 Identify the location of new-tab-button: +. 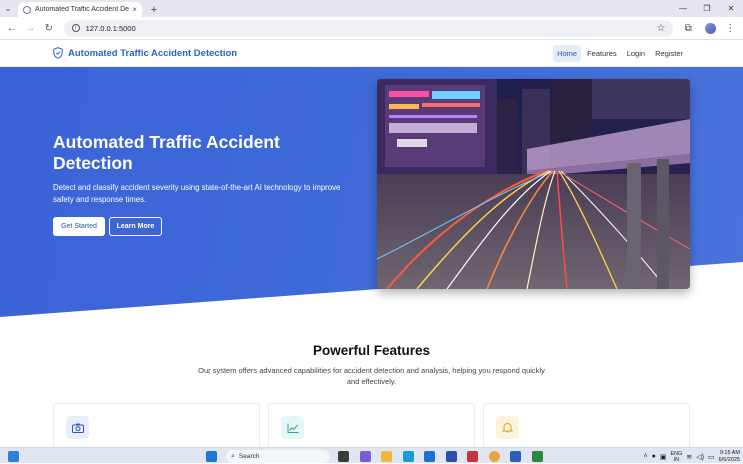
(154, 9).